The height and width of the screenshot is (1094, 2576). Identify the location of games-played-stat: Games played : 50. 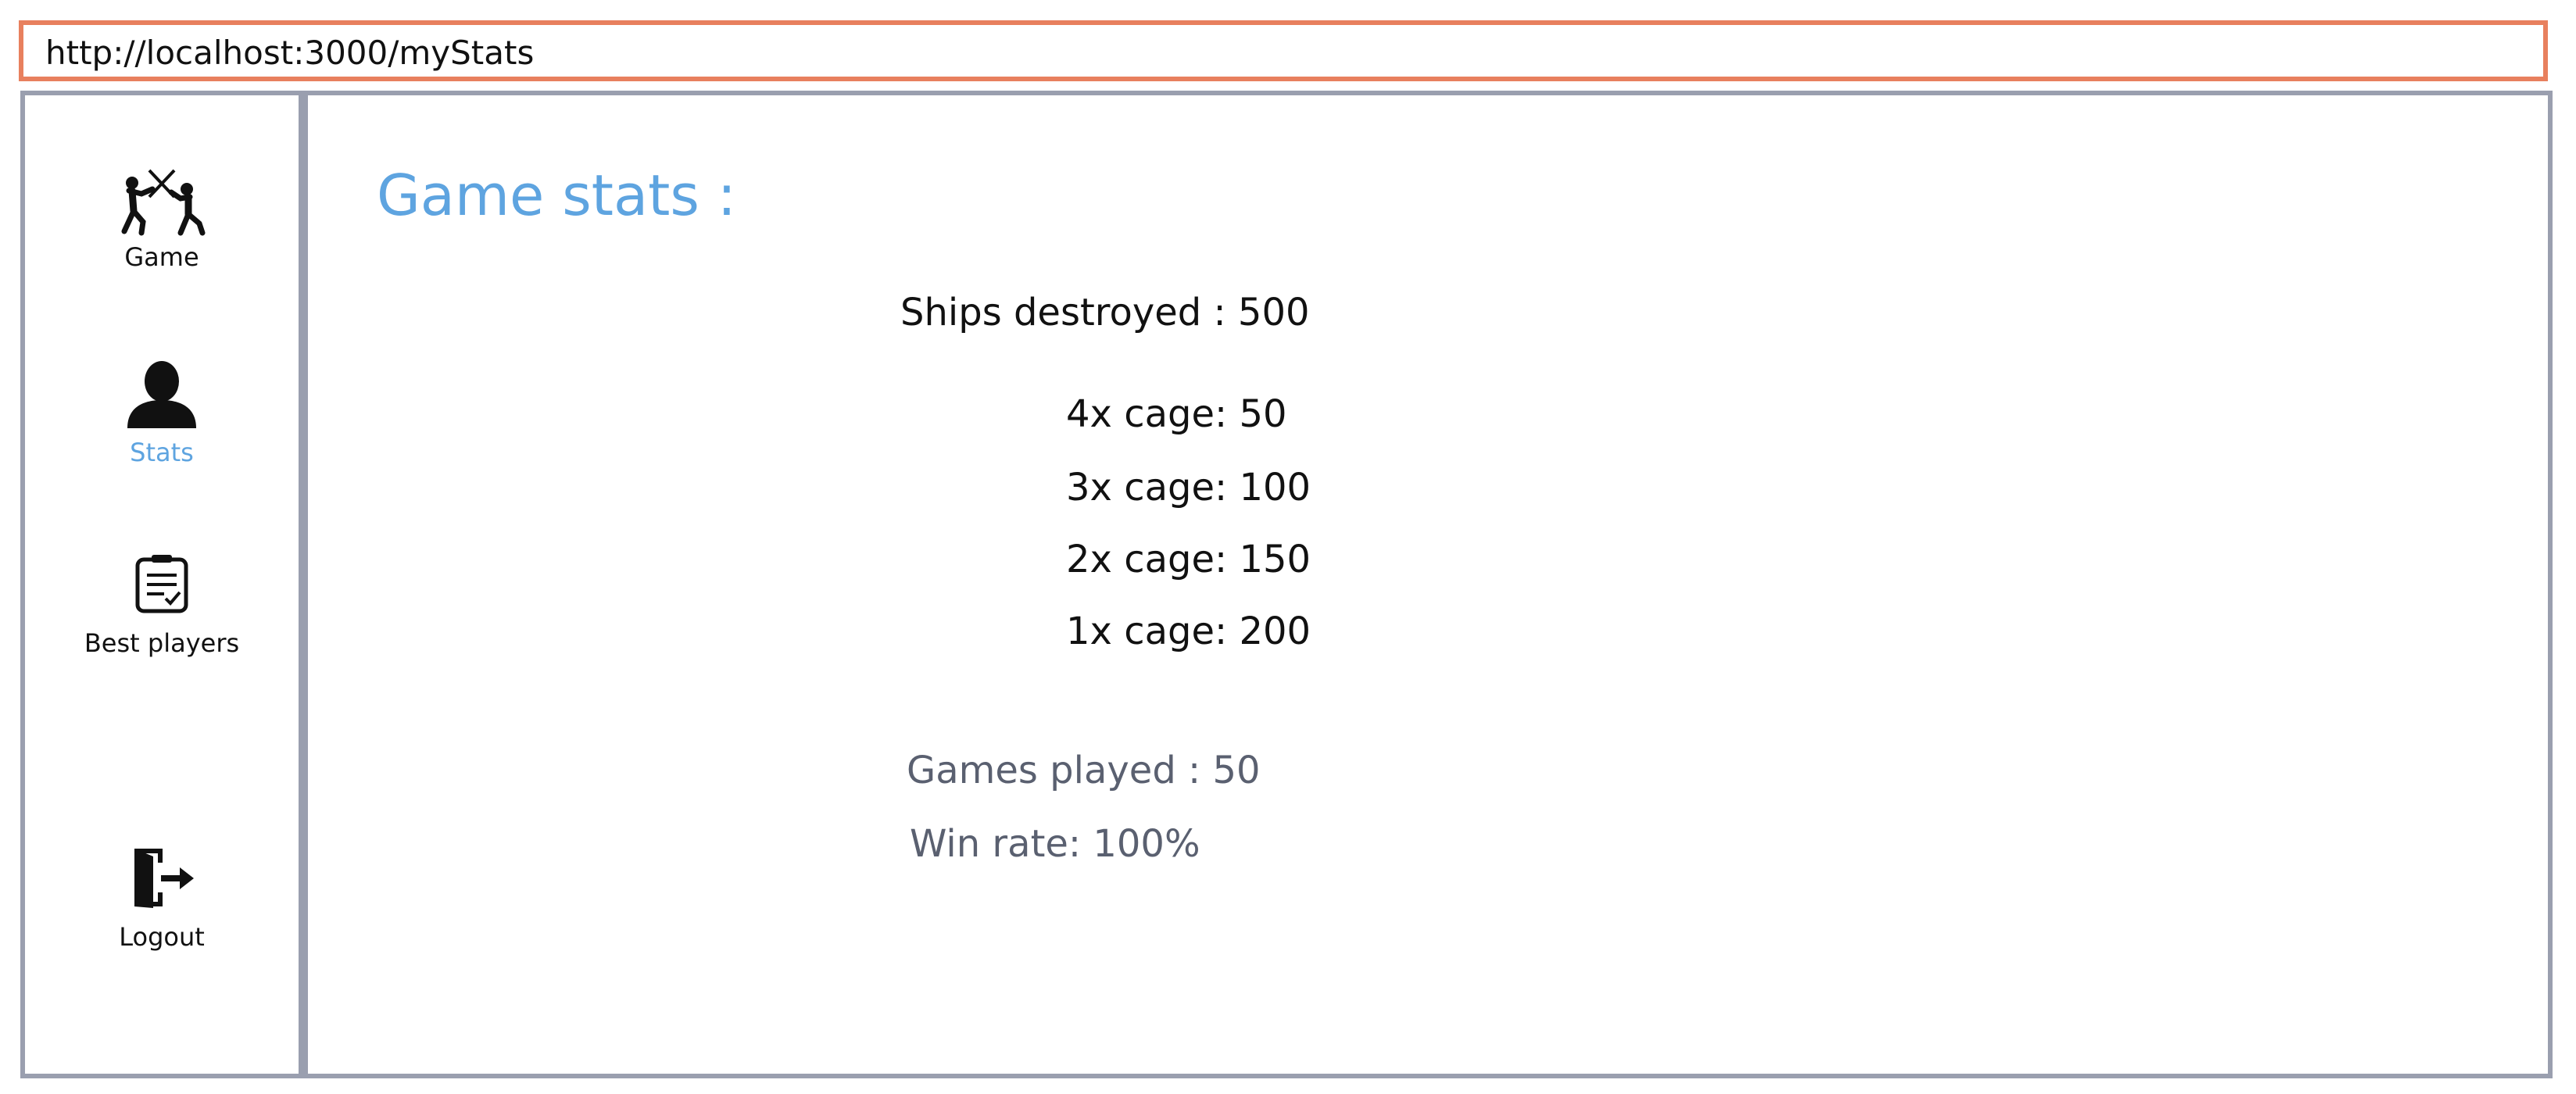
(1084, 770).